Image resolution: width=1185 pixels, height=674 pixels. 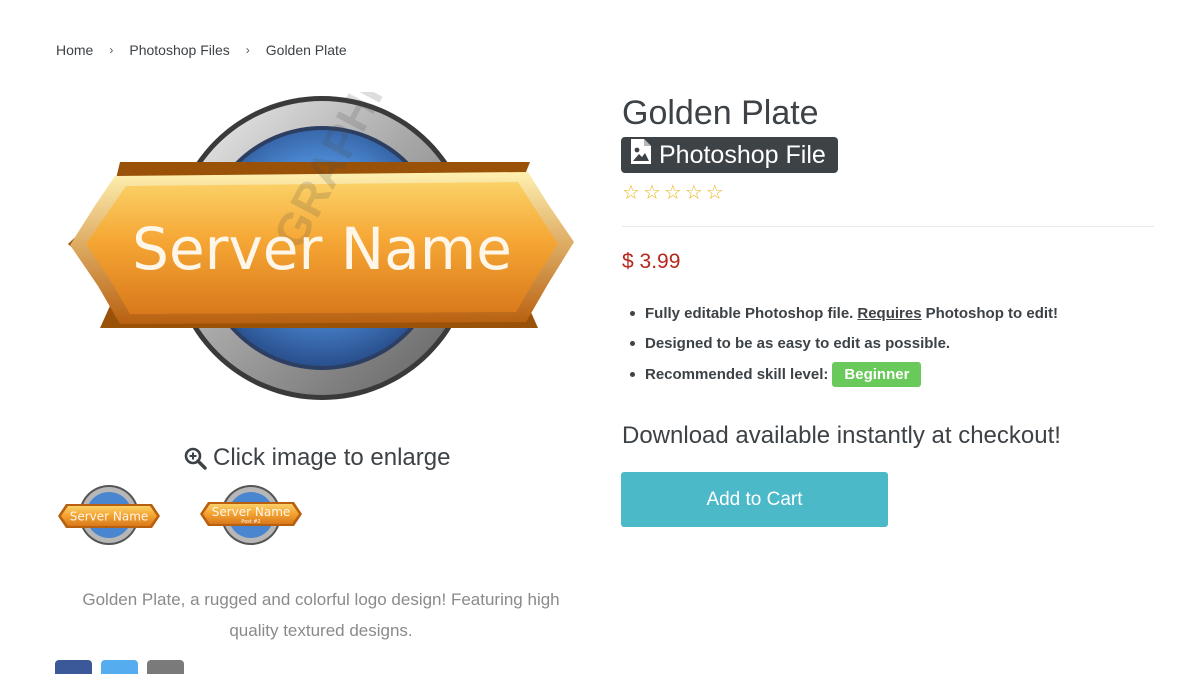 What do you see at coordinates (306, 50) in the screenshot?
I see `breadcrumb-current: Golden Plate` at bounding box center [306, 50].